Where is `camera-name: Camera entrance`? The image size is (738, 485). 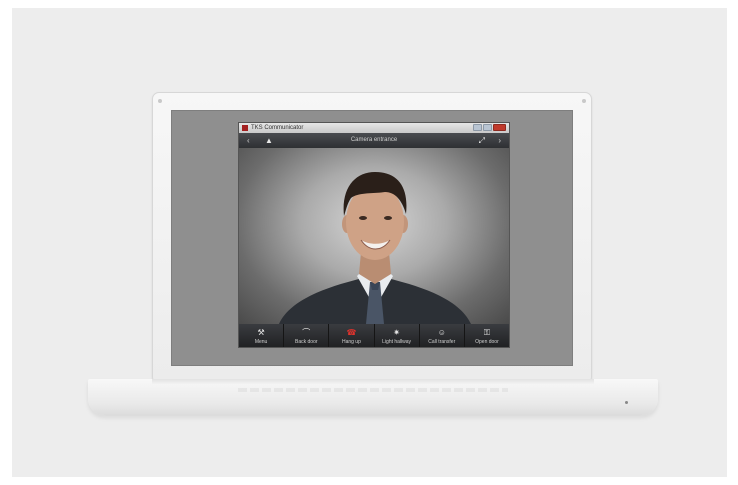
camera-name: Camera entrance is located at coordinates (374, 140).